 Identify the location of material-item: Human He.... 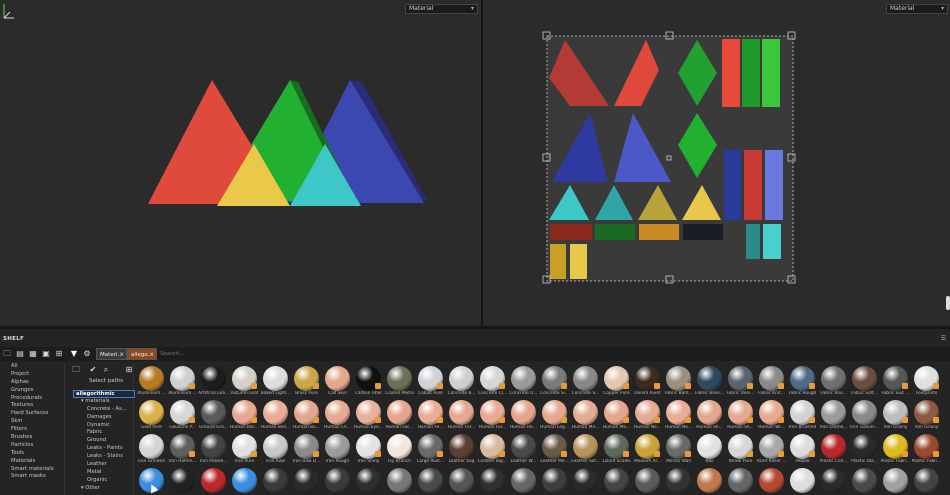
(523, 416).